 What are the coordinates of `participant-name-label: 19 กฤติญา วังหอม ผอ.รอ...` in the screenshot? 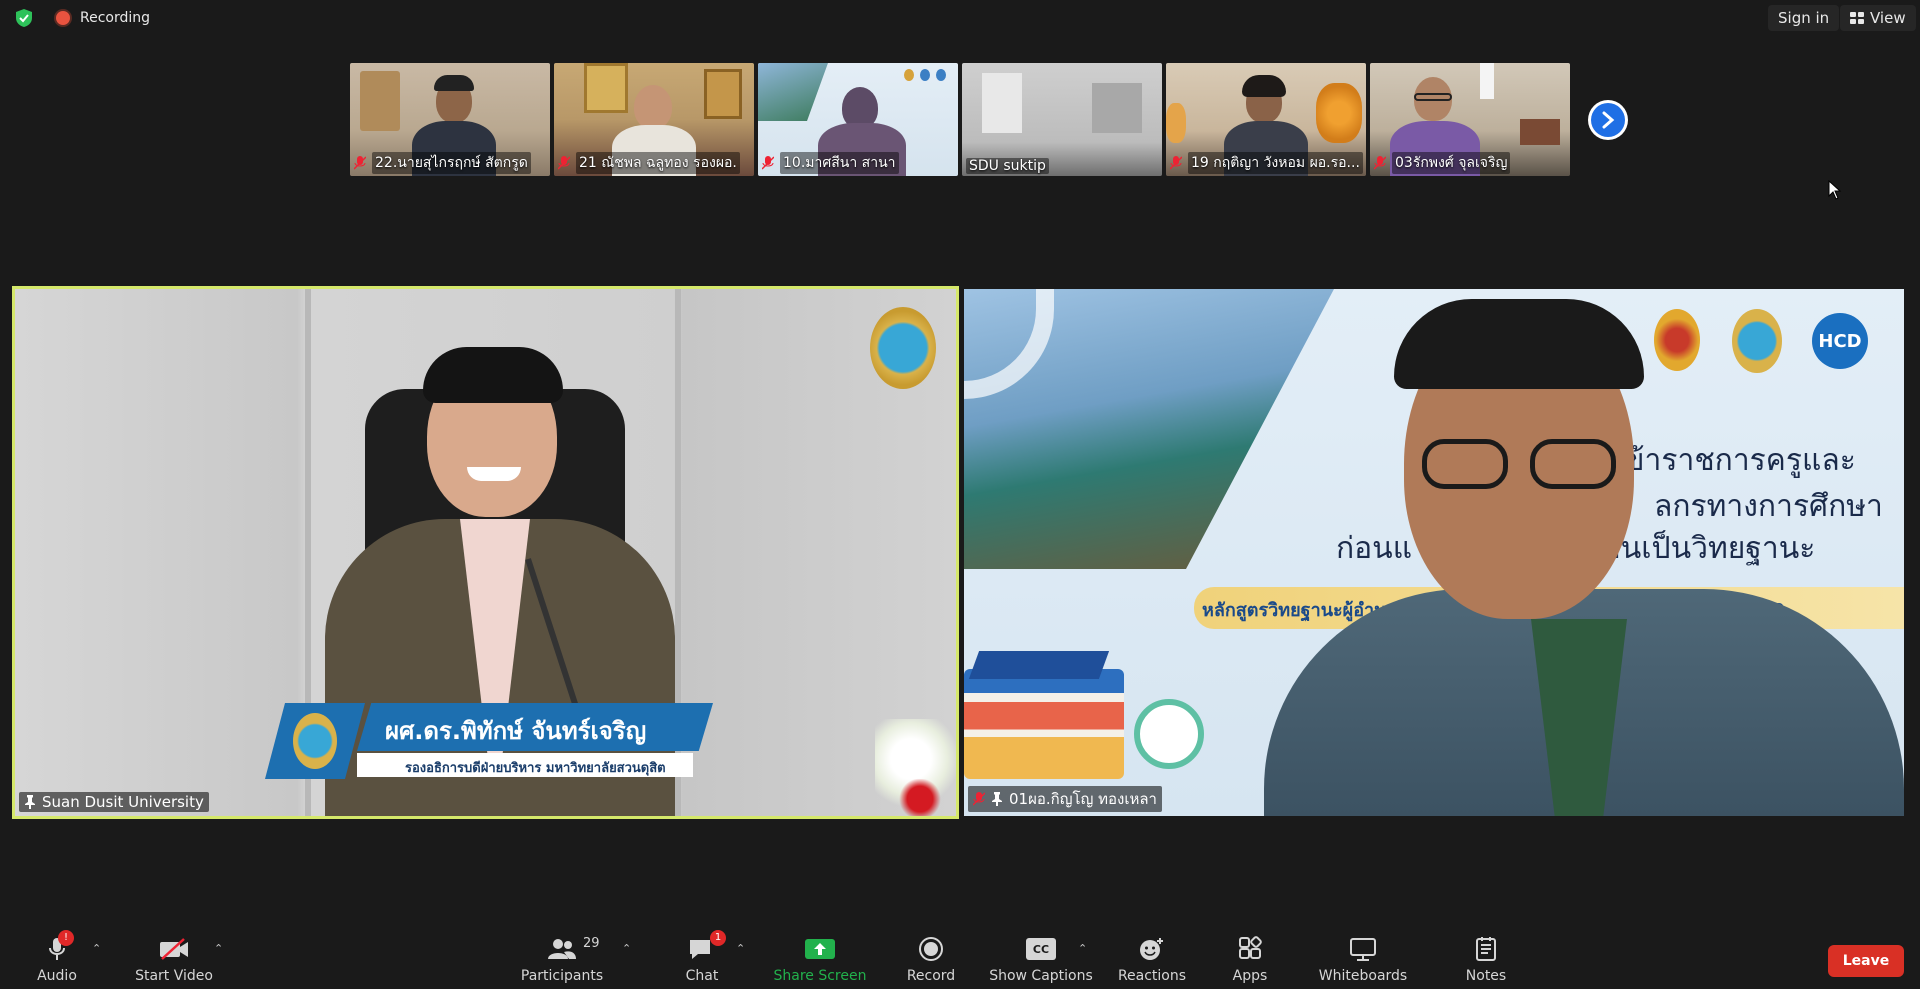 It's located at (1266, 163).